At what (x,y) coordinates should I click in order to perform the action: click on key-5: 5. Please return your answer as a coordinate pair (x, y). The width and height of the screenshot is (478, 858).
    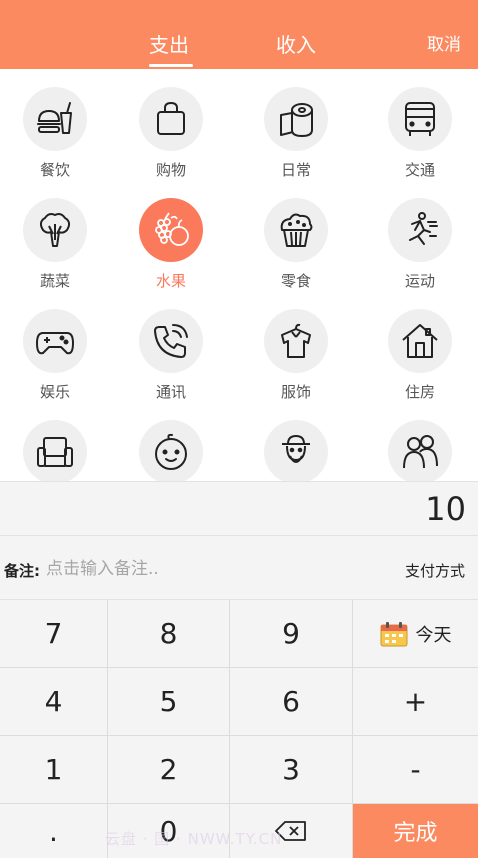
    Looking at the image, I should click on (169, 702).